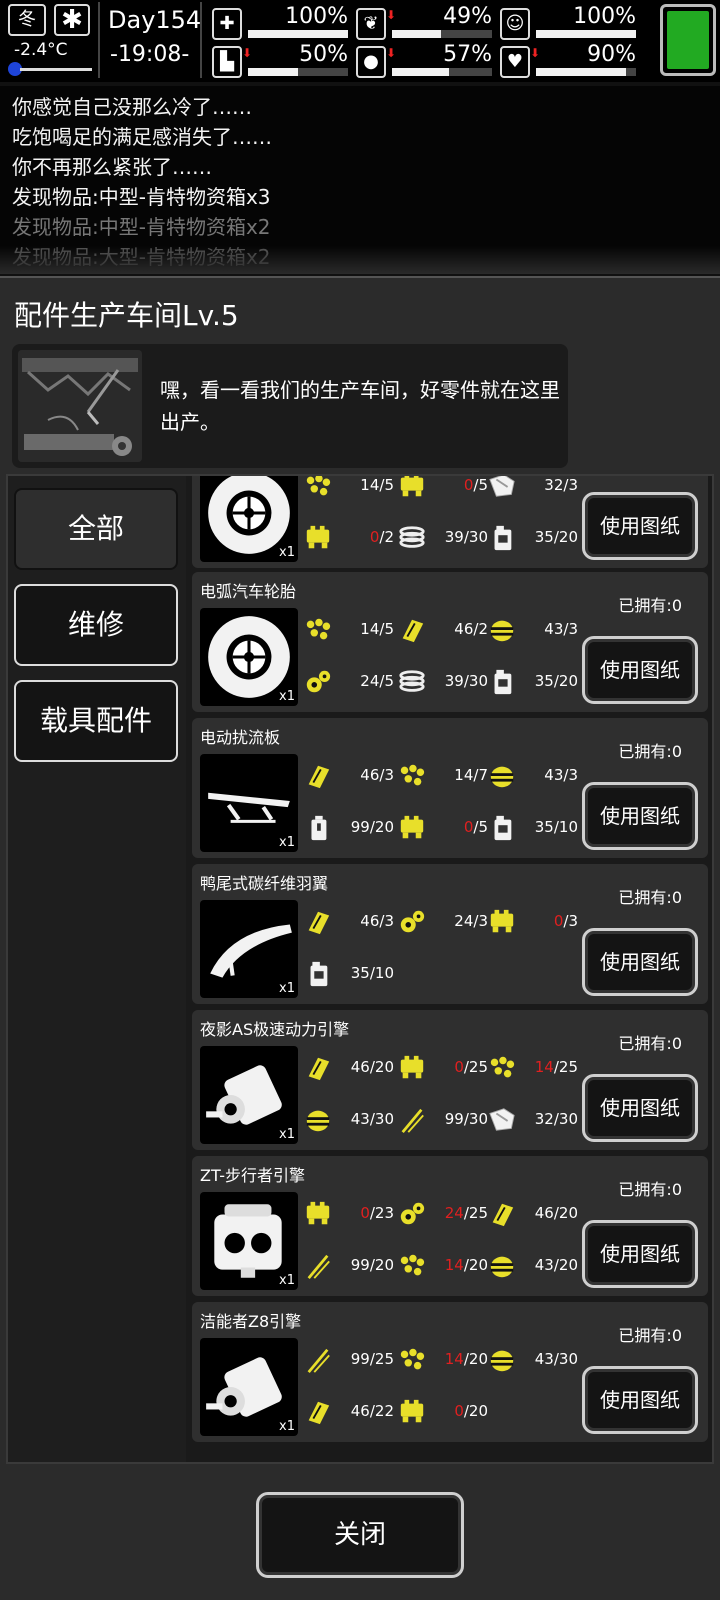 The height and width of the screenshot is (1600, 720). Describe the element at coordinates (471, 1411) in the screenshot. I see `material-count: 0/20` at that location.